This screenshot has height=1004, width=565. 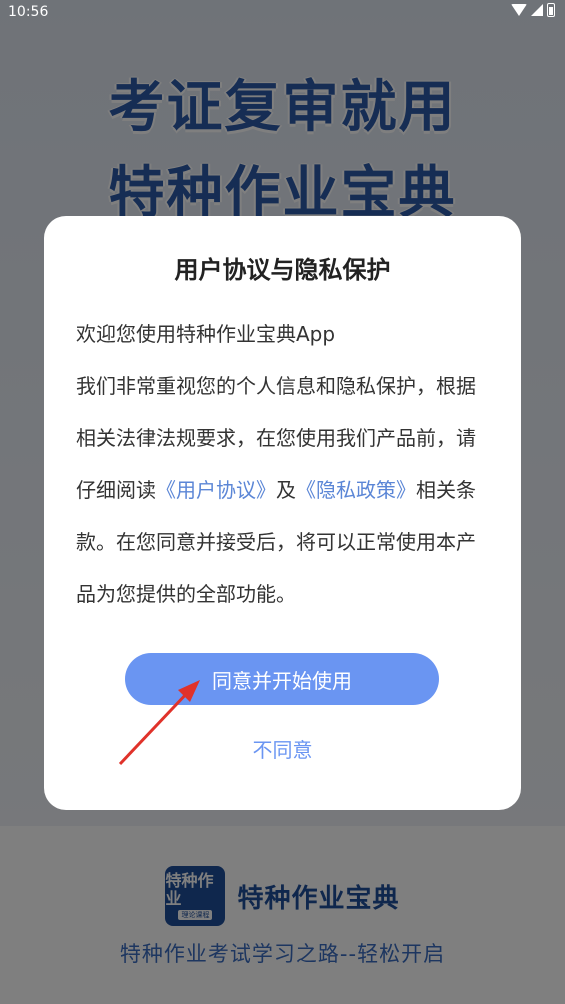 What do you see at coordinates (551, 10) in the screenshot?
I see `battery-icon` at bounding box center [551, 10].